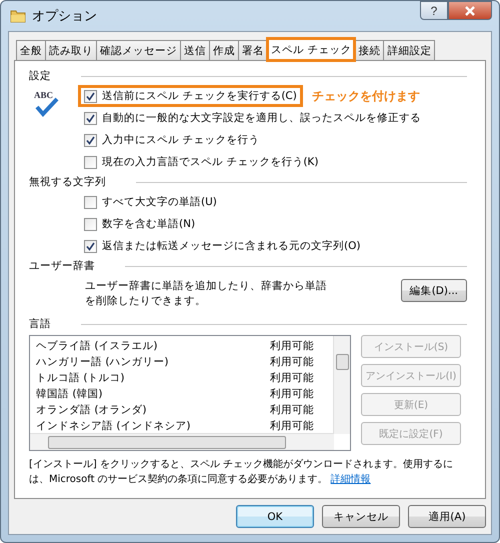  What do you see at coordinates (31, 50) in the screenshot?
I see `tab: 全般` at bounding box center [31, 50].